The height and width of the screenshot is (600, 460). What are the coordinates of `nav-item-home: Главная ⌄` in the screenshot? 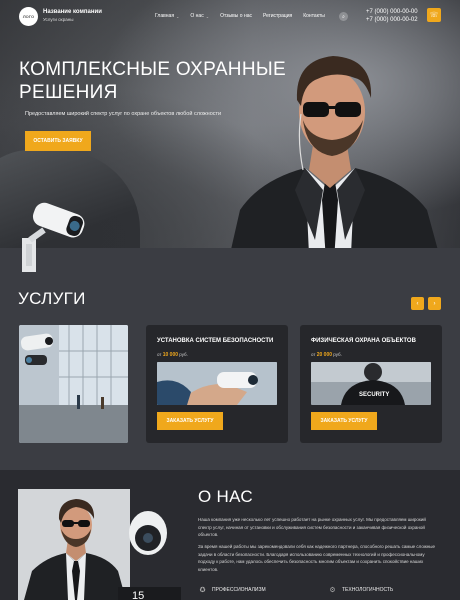 It's located at (167, 16).